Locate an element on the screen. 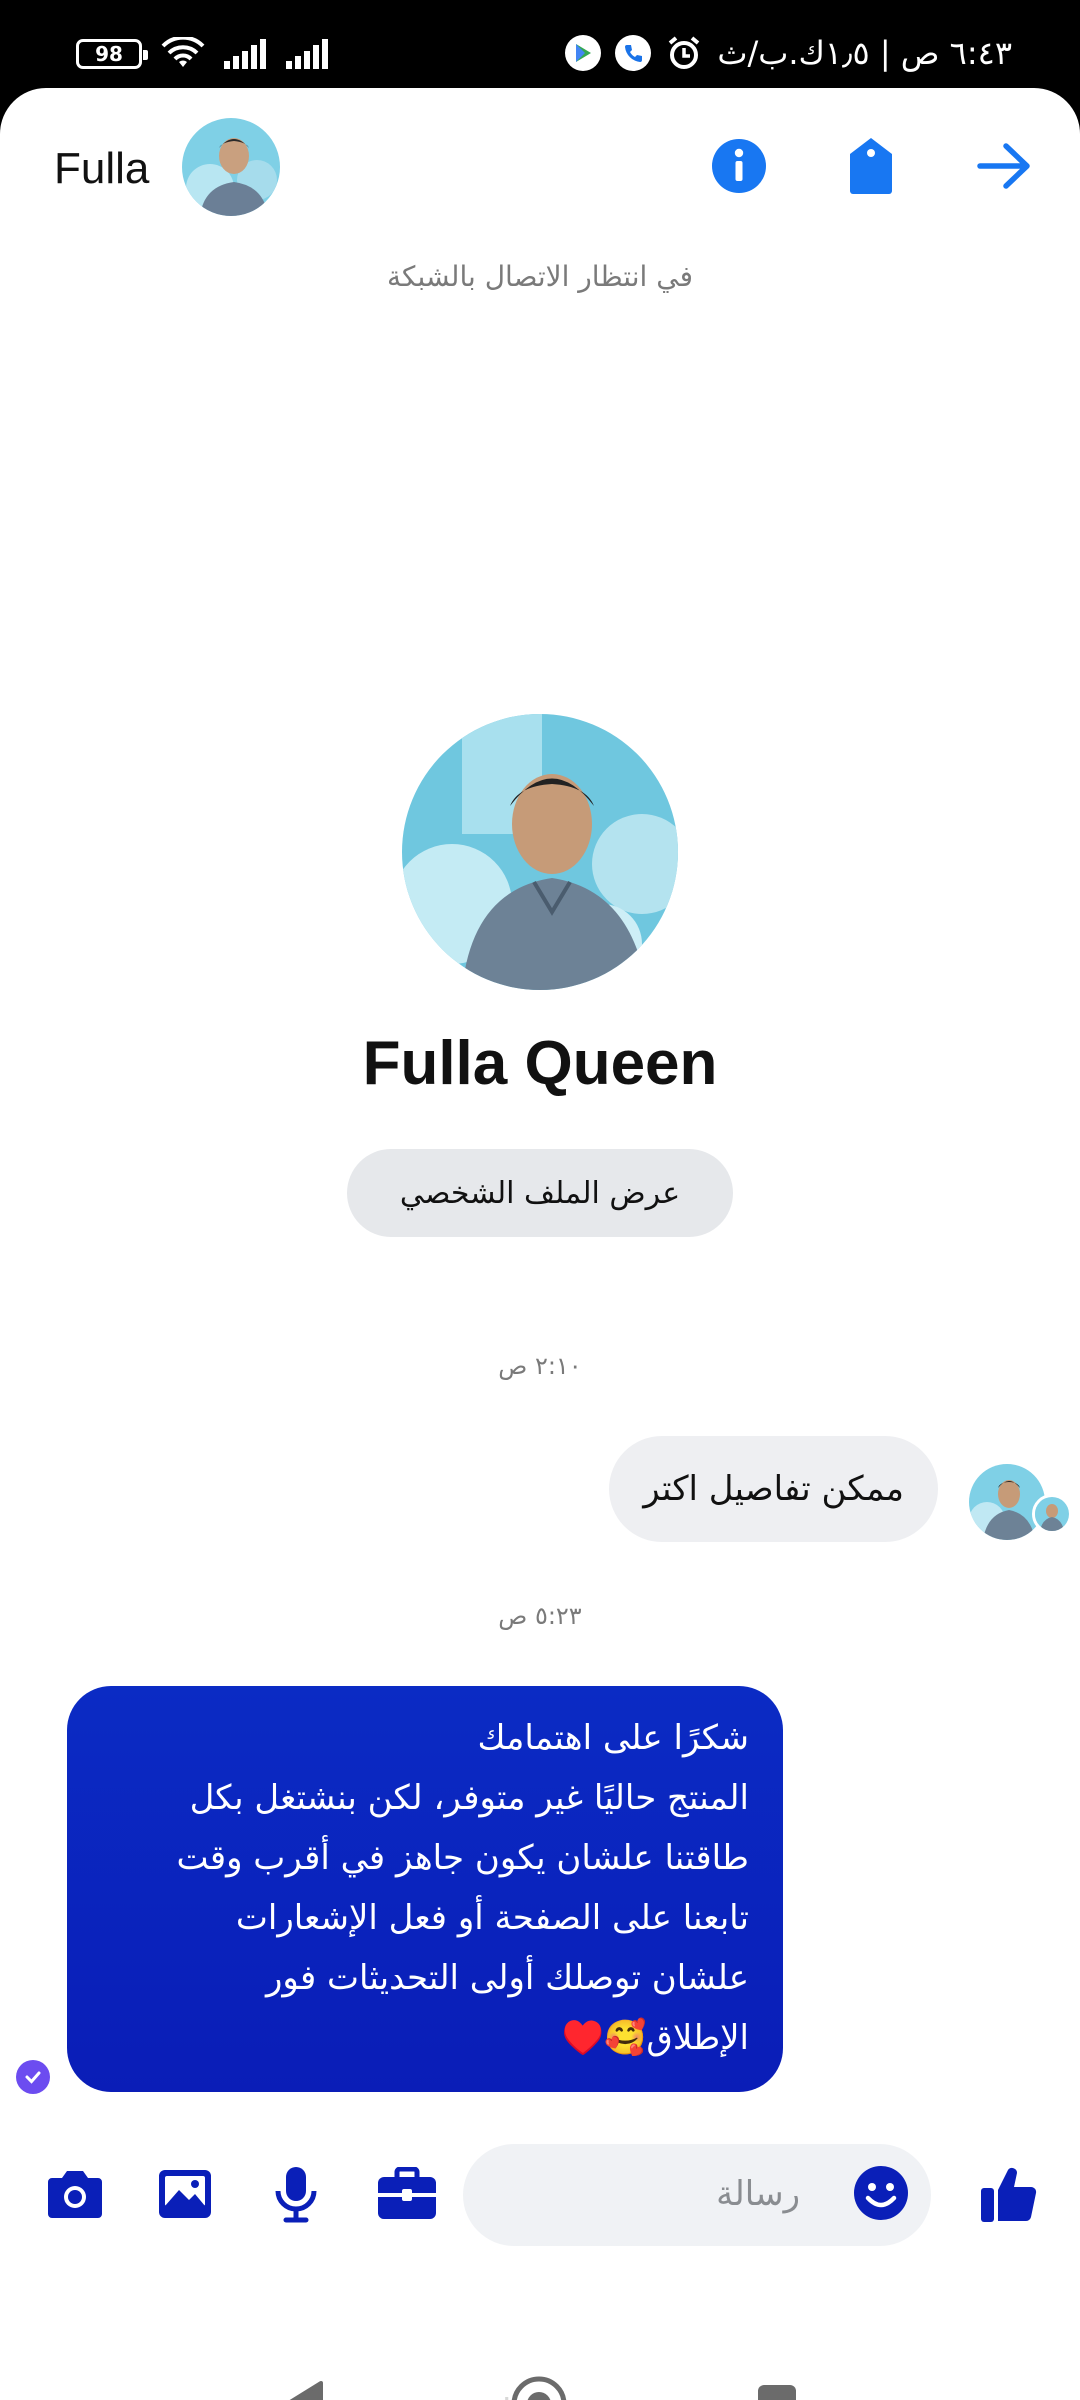 This screenshot has height=2400, width=1080. briefcase-icon is located at coordinates (407, 2193).